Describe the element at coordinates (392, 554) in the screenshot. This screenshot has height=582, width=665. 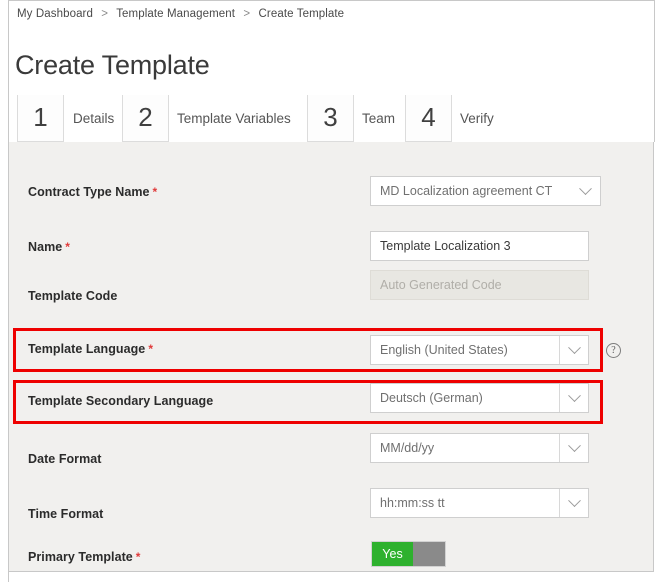
I see `primary-template-toggle-on-label: Yes` at that location.